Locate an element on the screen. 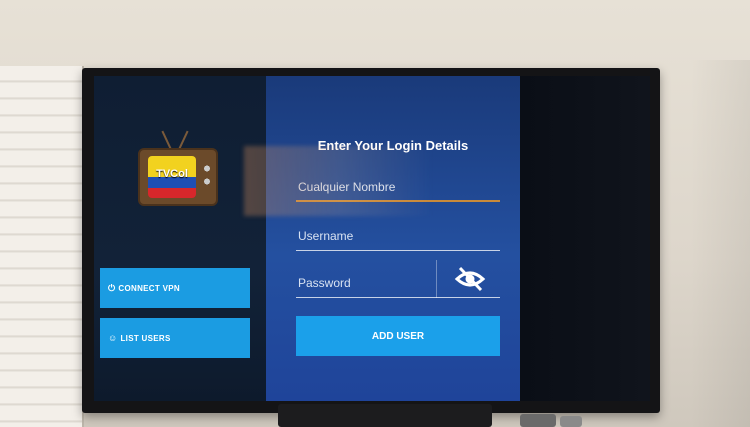  connect-vpn-button: ⏻ CONNECT VPN is located at coordinates (175, 288).